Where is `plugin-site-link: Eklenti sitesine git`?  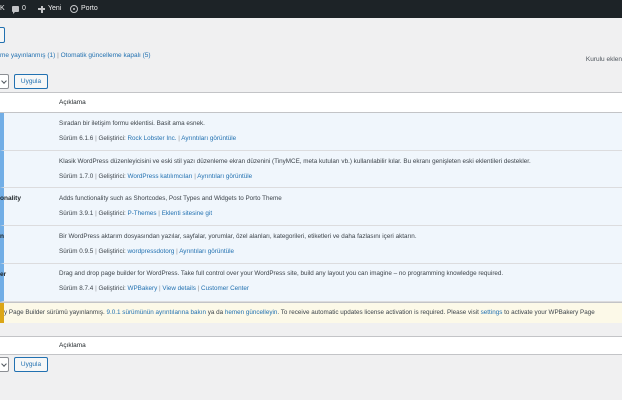 plugin-site-link: Eklenti sitesine git is located at coordinates (187, 213).